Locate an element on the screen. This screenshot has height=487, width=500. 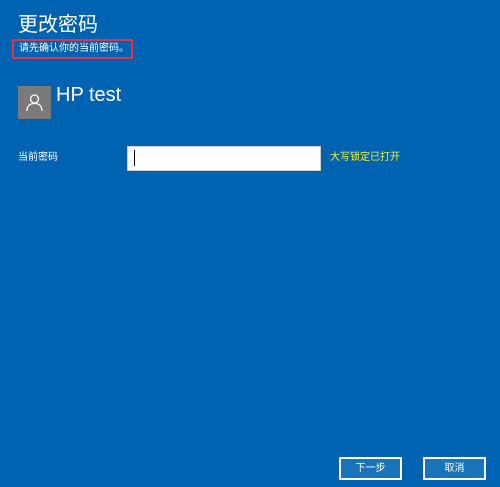
page-title: 更改密码 is located at coordinates (58, 24).